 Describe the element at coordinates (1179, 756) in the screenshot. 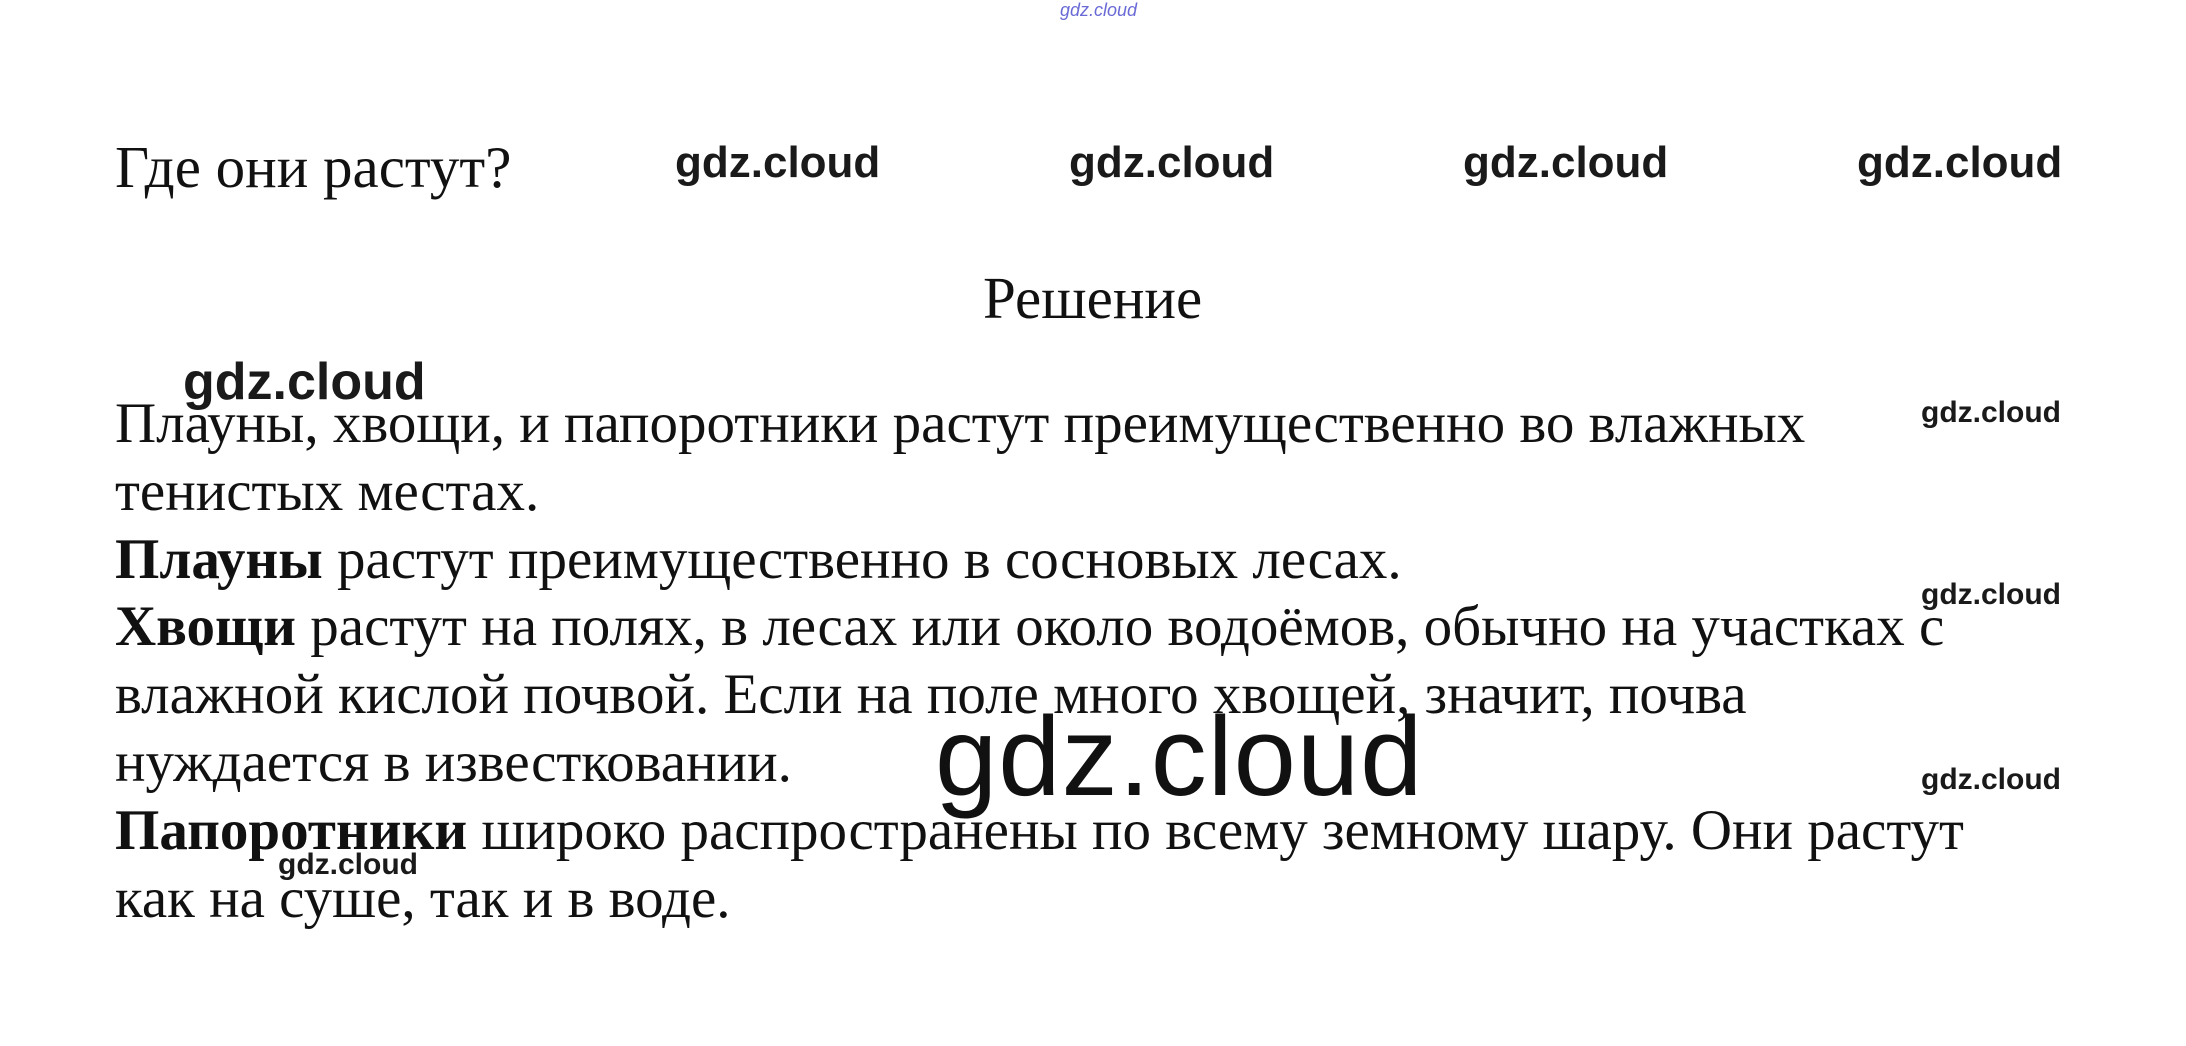

I see `watermark-large: gdz.cloud` at that location.